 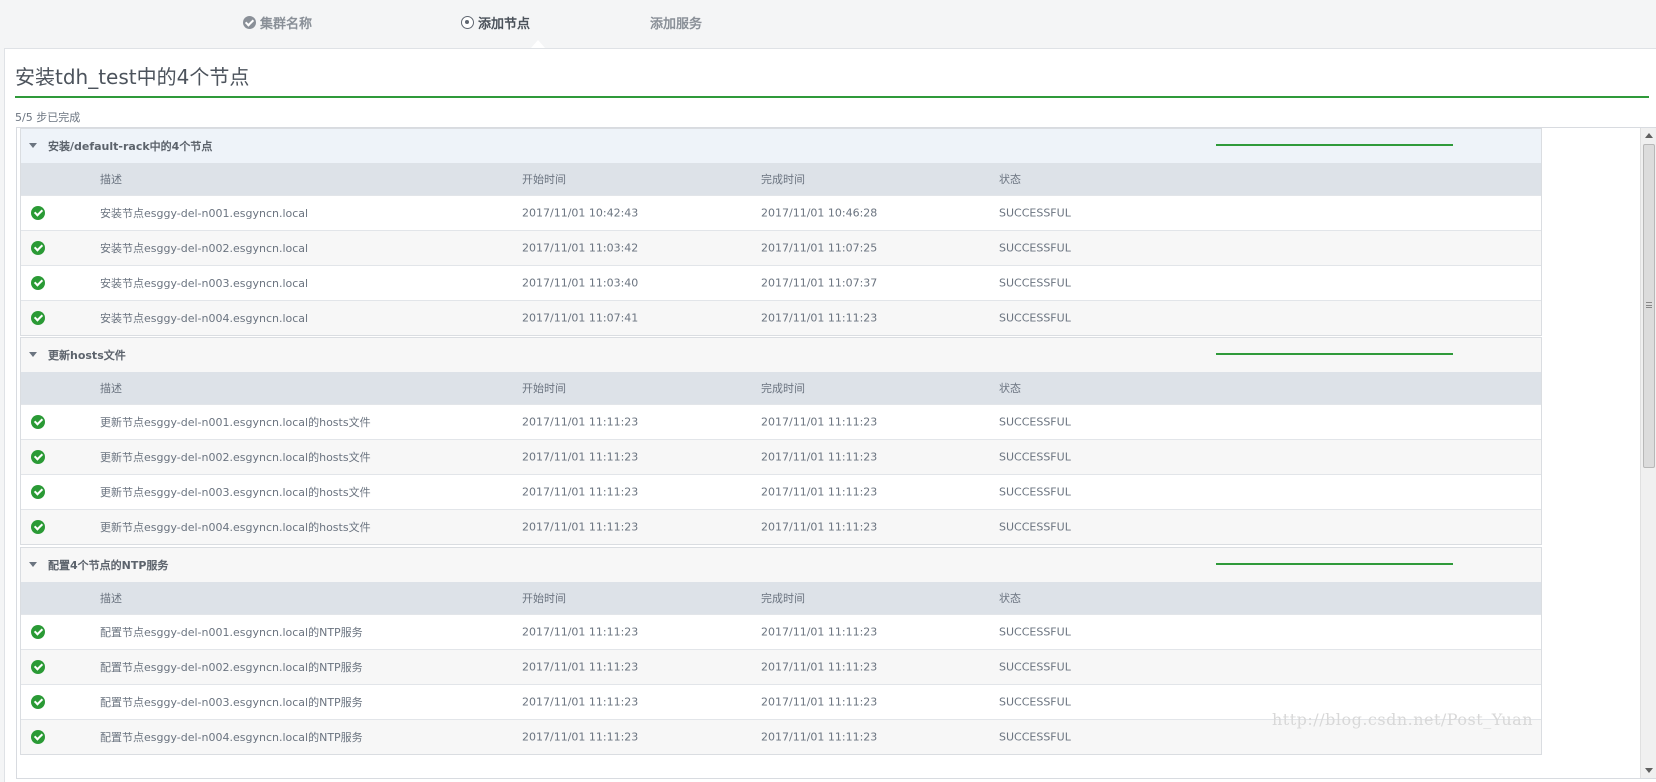 What do you see at coordinates (1649, 770) in the screenshot?
I see `scroll-down-arrow-icon` at bounding box center [1649, 770].